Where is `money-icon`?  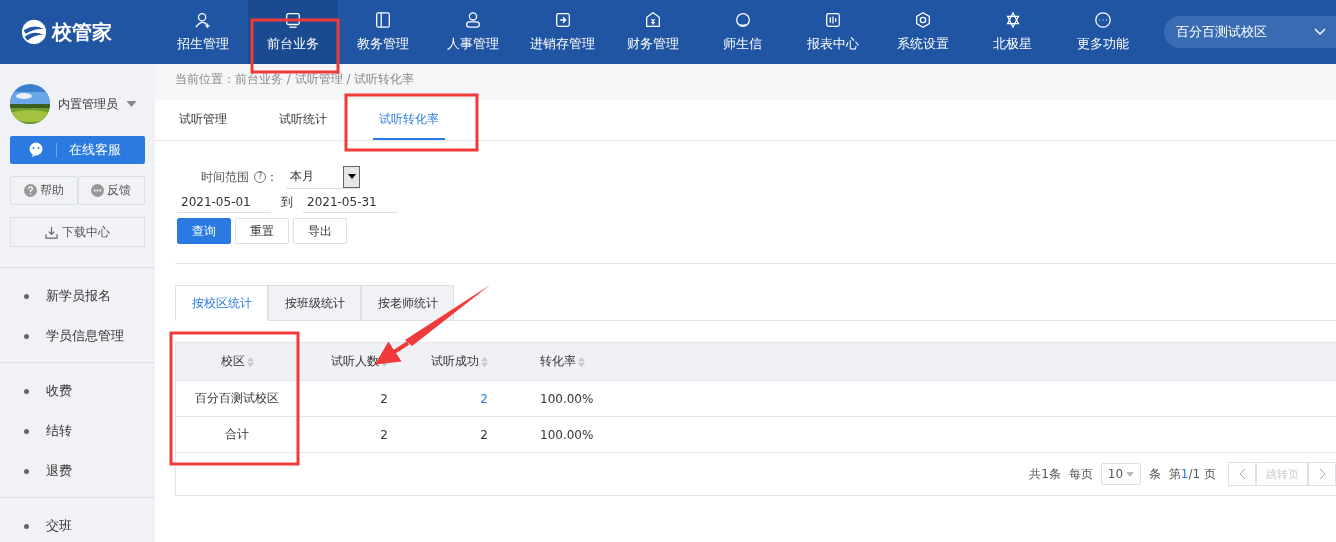 money-icon is located at coordinates (652, 20).